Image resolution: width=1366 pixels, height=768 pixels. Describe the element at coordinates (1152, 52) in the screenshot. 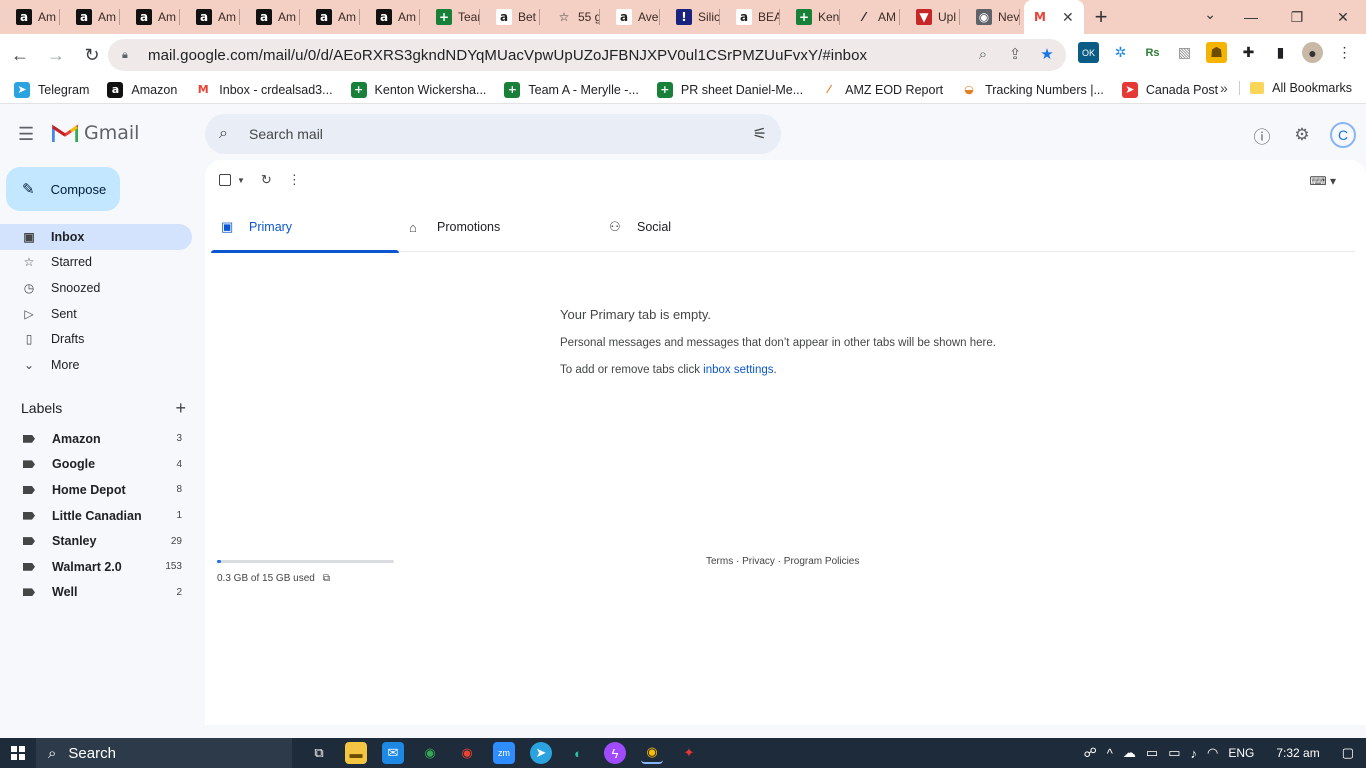

I see `rs-extension-icon: Rs` at that location.